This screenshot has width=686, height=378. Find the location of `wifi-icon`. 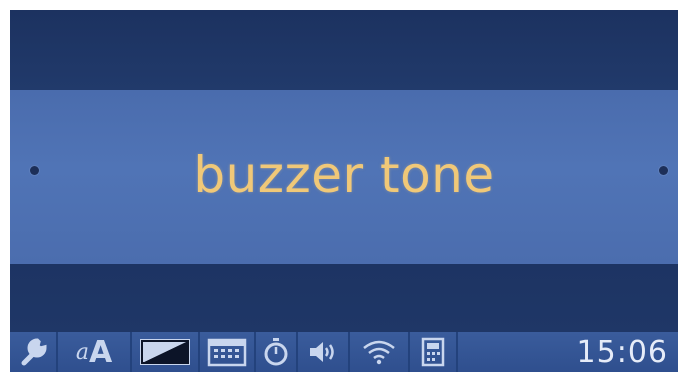

wifi-icon is located at coordinates (380, 352).